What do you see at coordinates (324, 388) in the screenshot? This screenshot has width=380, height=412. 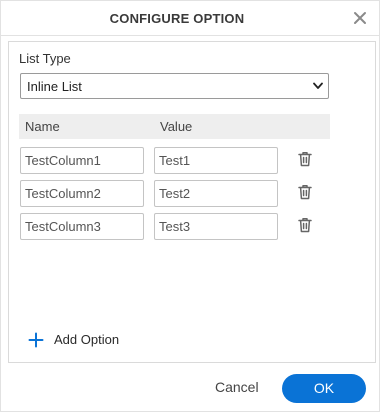 I see `ok-button: OK` at bounding box center [324, 388].